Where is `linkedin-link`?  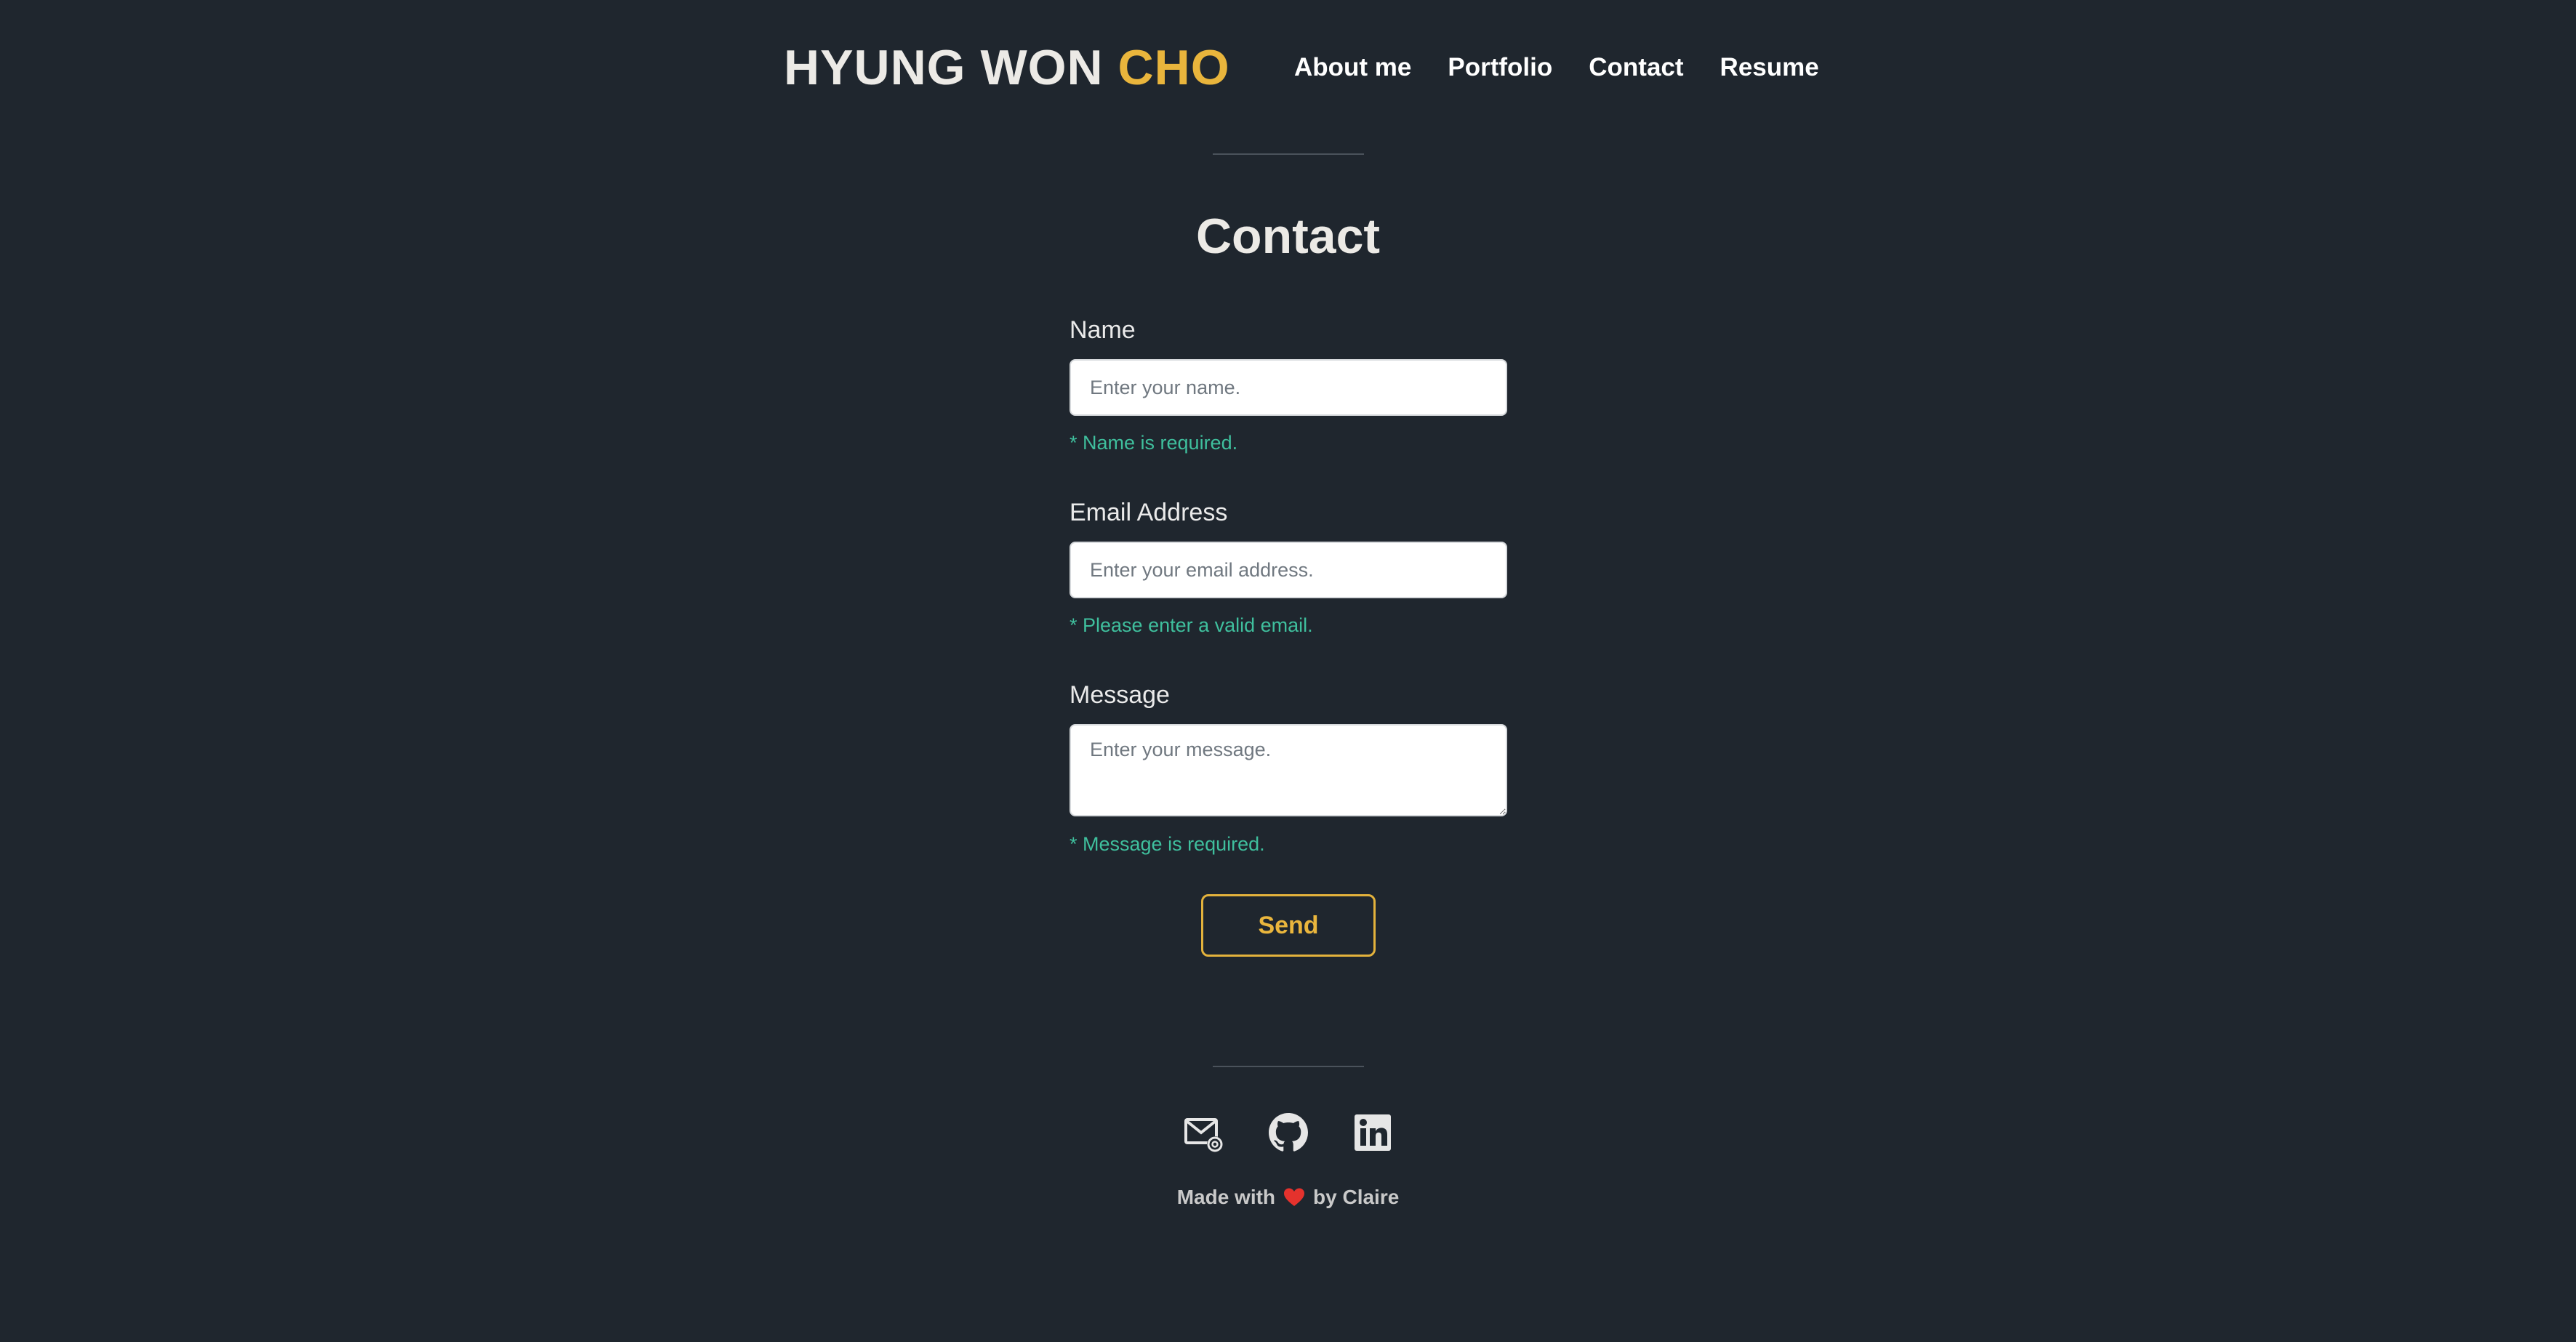
linkedin-link is located at coordinates (1372, 1132).